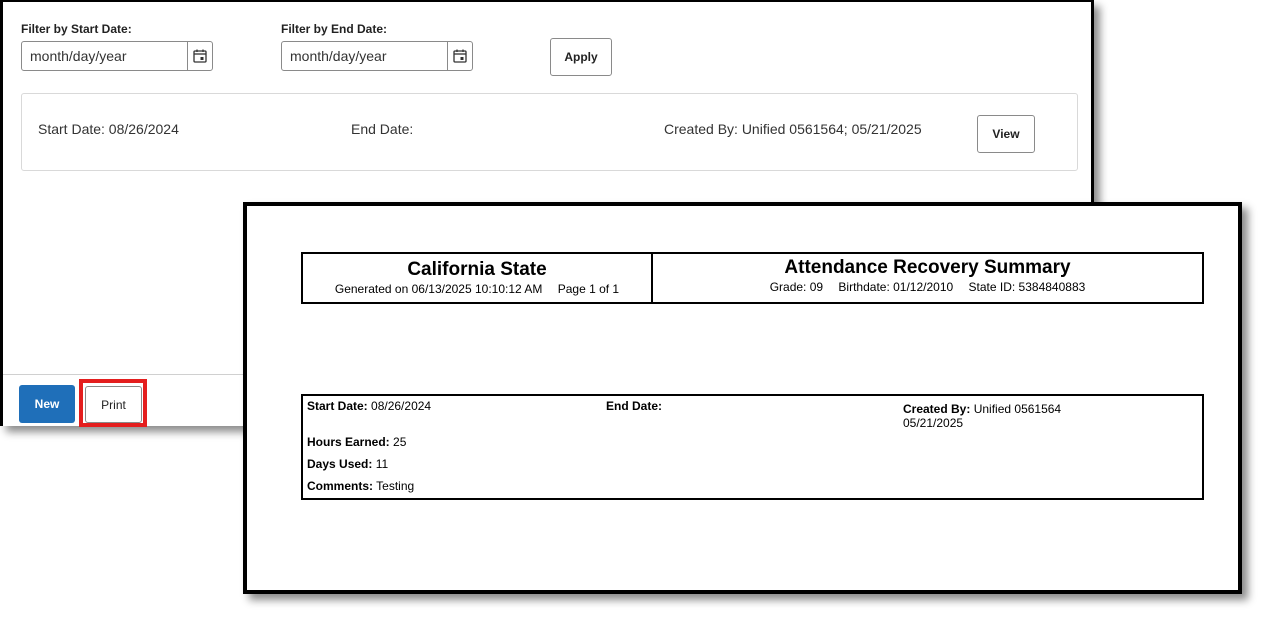  I want to click on report-created-value: Unified 0561564, so click(1017, 409).